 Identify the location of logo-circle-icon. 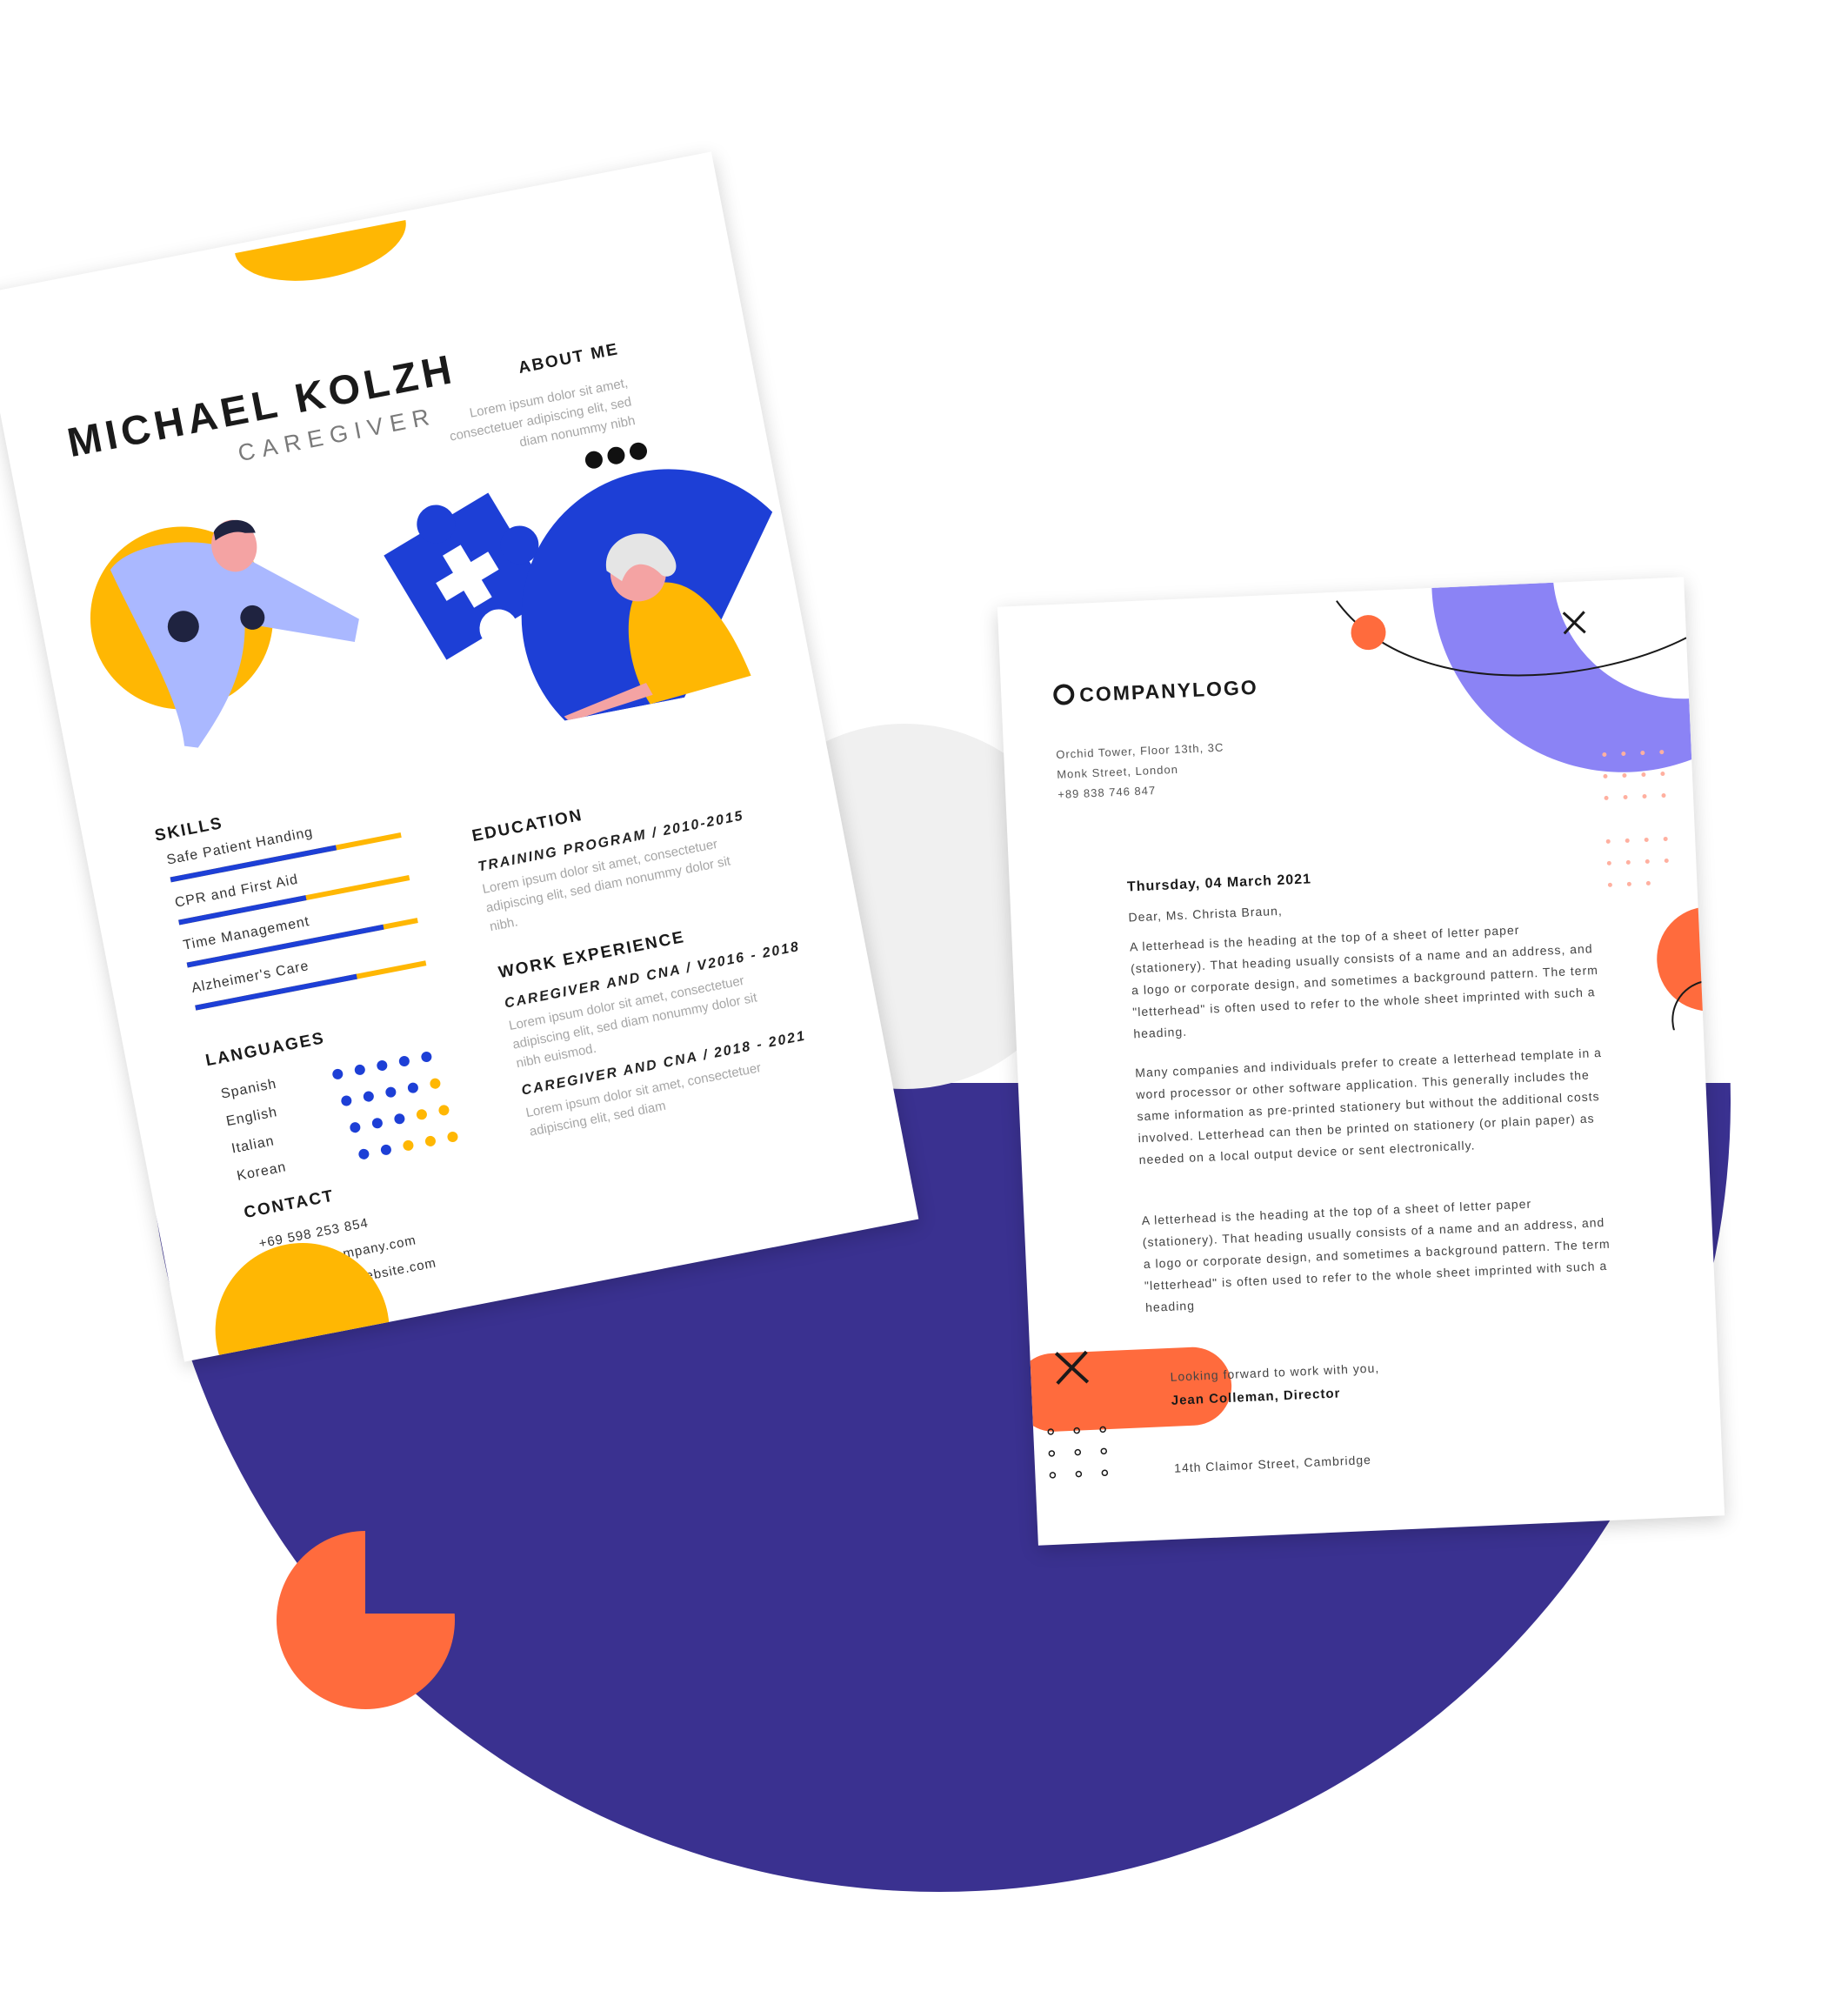
(1063, 694).